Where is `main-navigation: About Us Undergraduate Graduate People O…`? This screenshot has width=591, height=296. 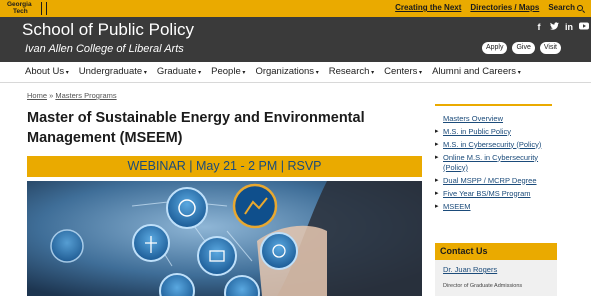
main-navigation: About Us Undergraduate Graduate People O… is located at coordinates (295, 72).